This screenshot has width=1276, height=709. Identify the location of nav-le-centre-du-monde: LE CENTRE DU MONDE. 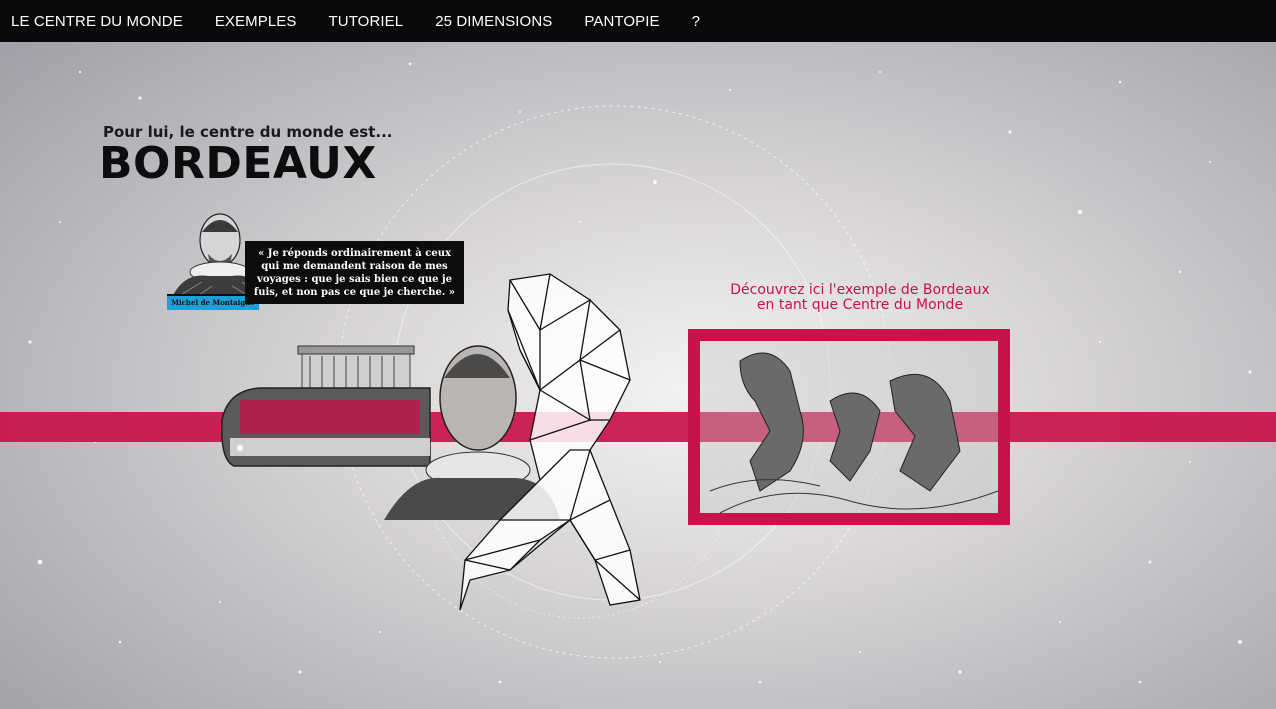
(97, 21).